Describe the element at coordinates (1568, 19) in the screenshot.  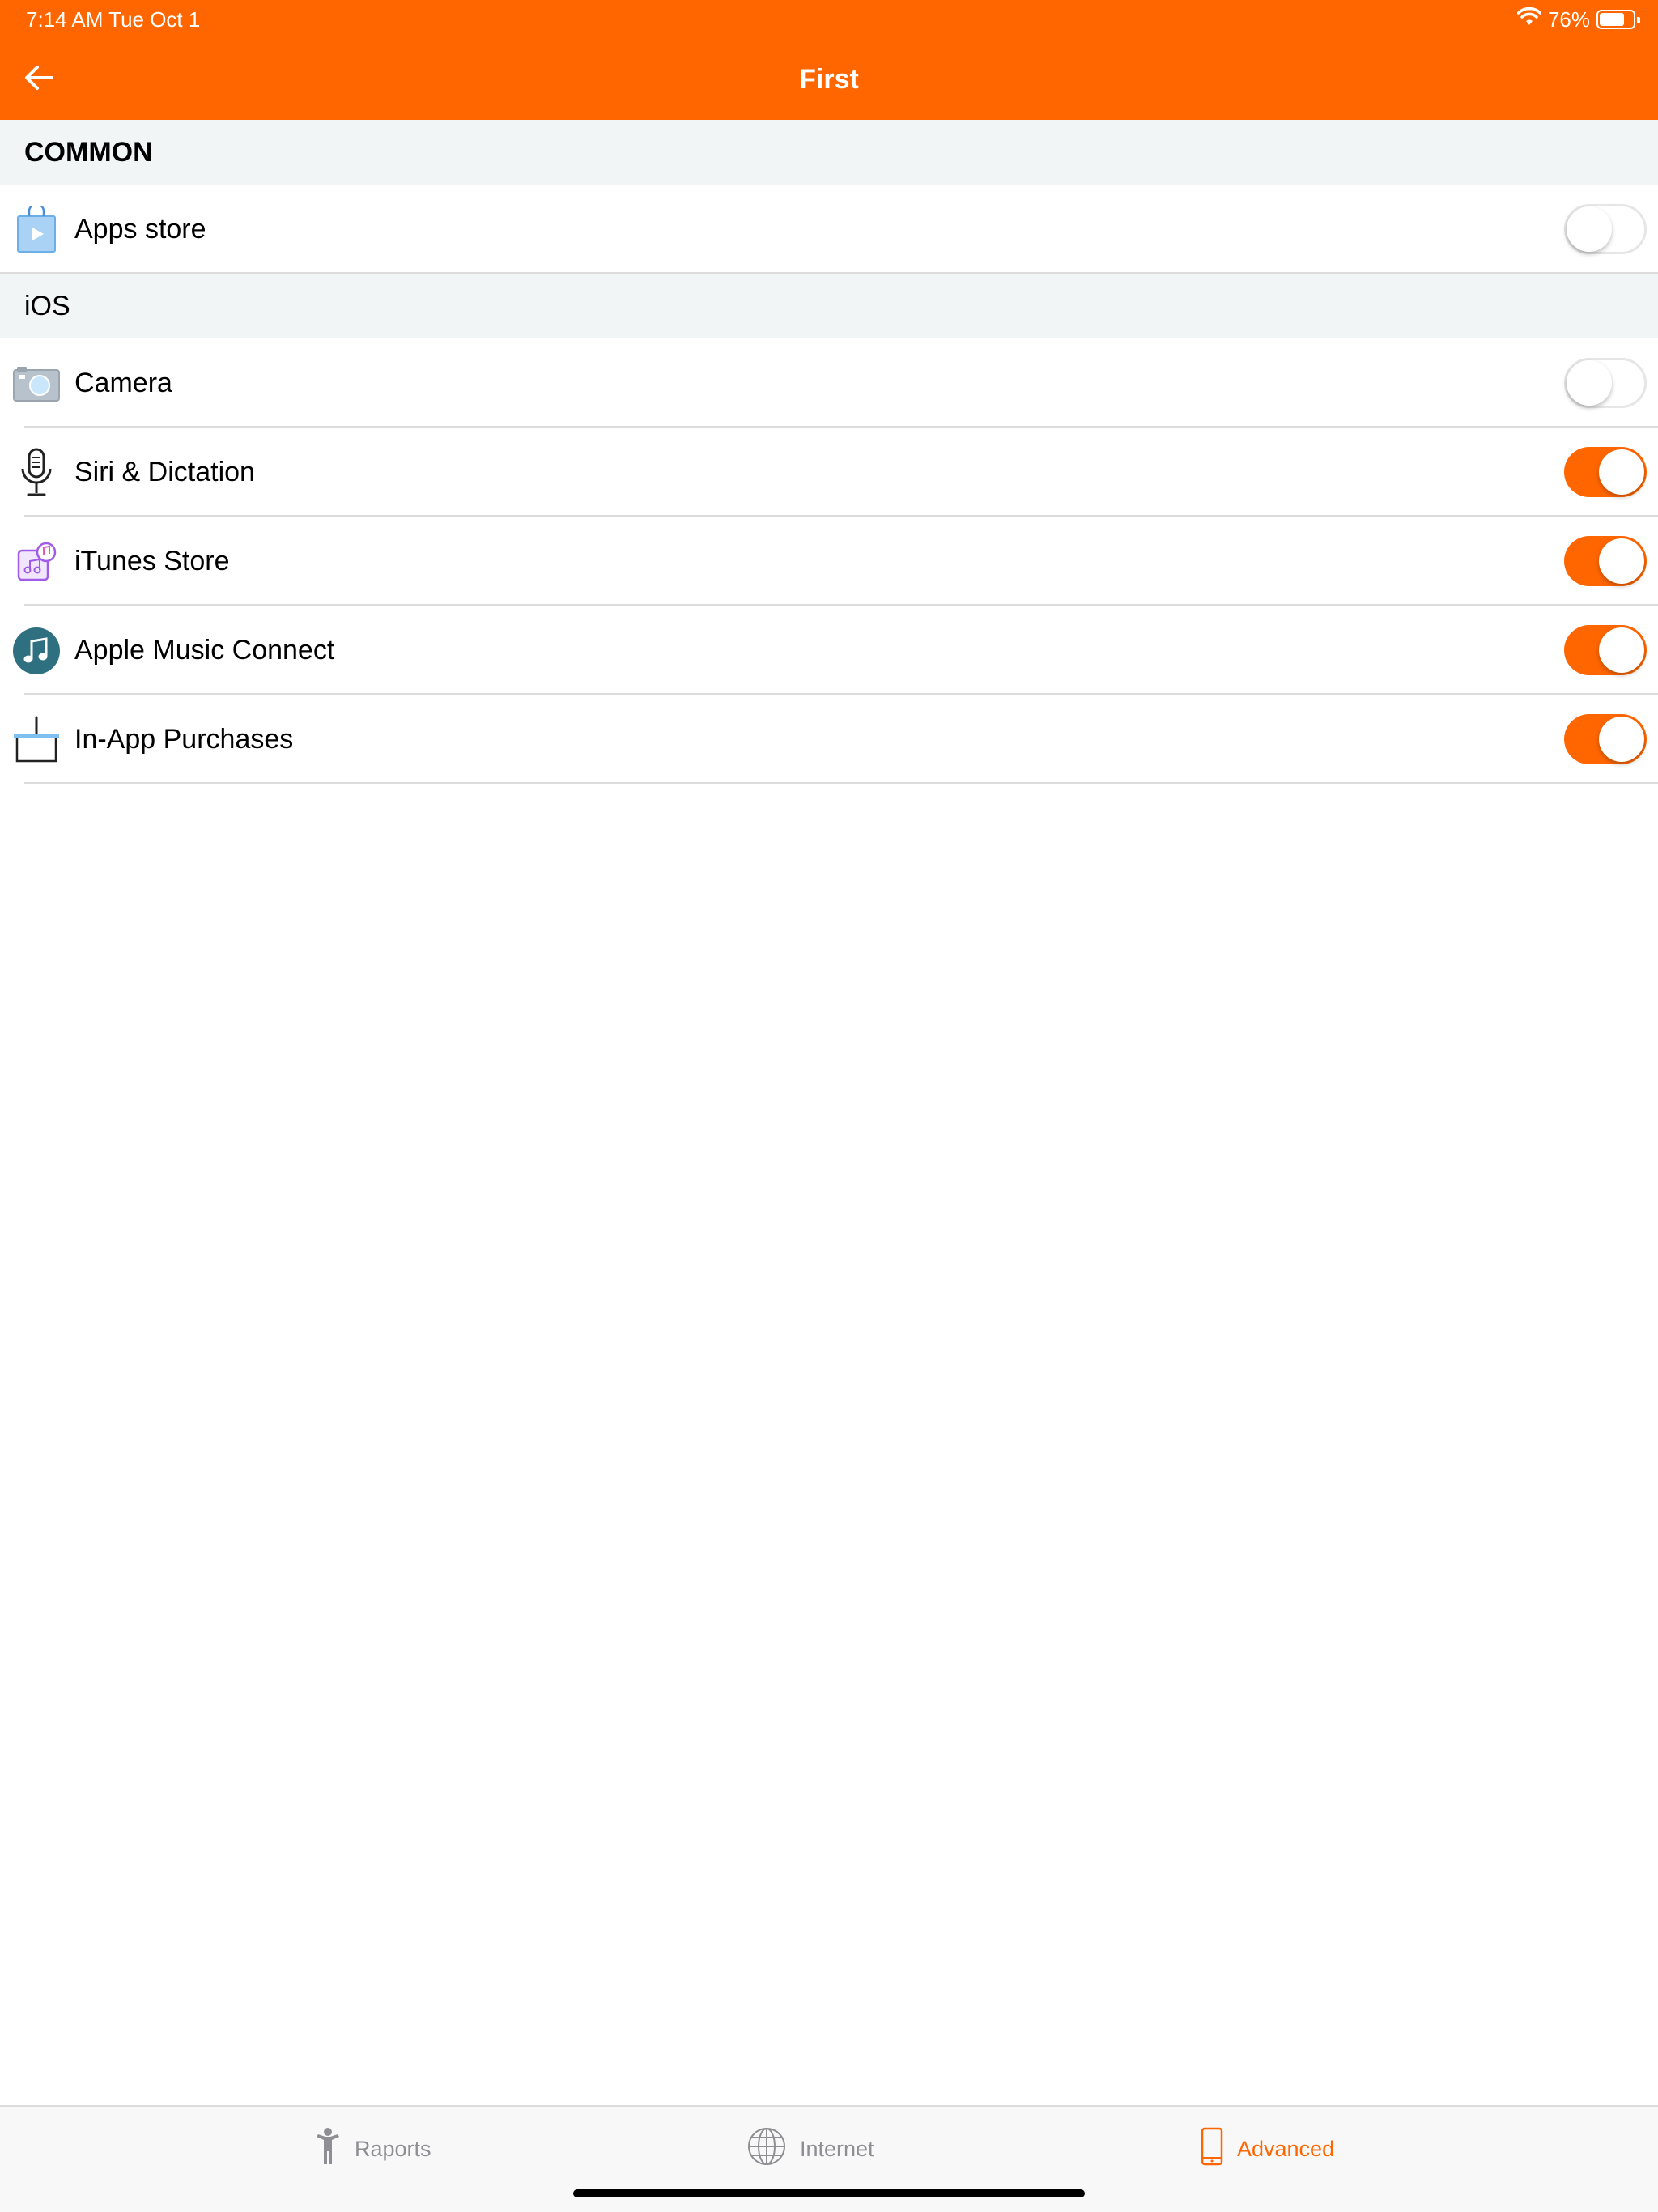
I see `battery-percent: 76%` at that location.